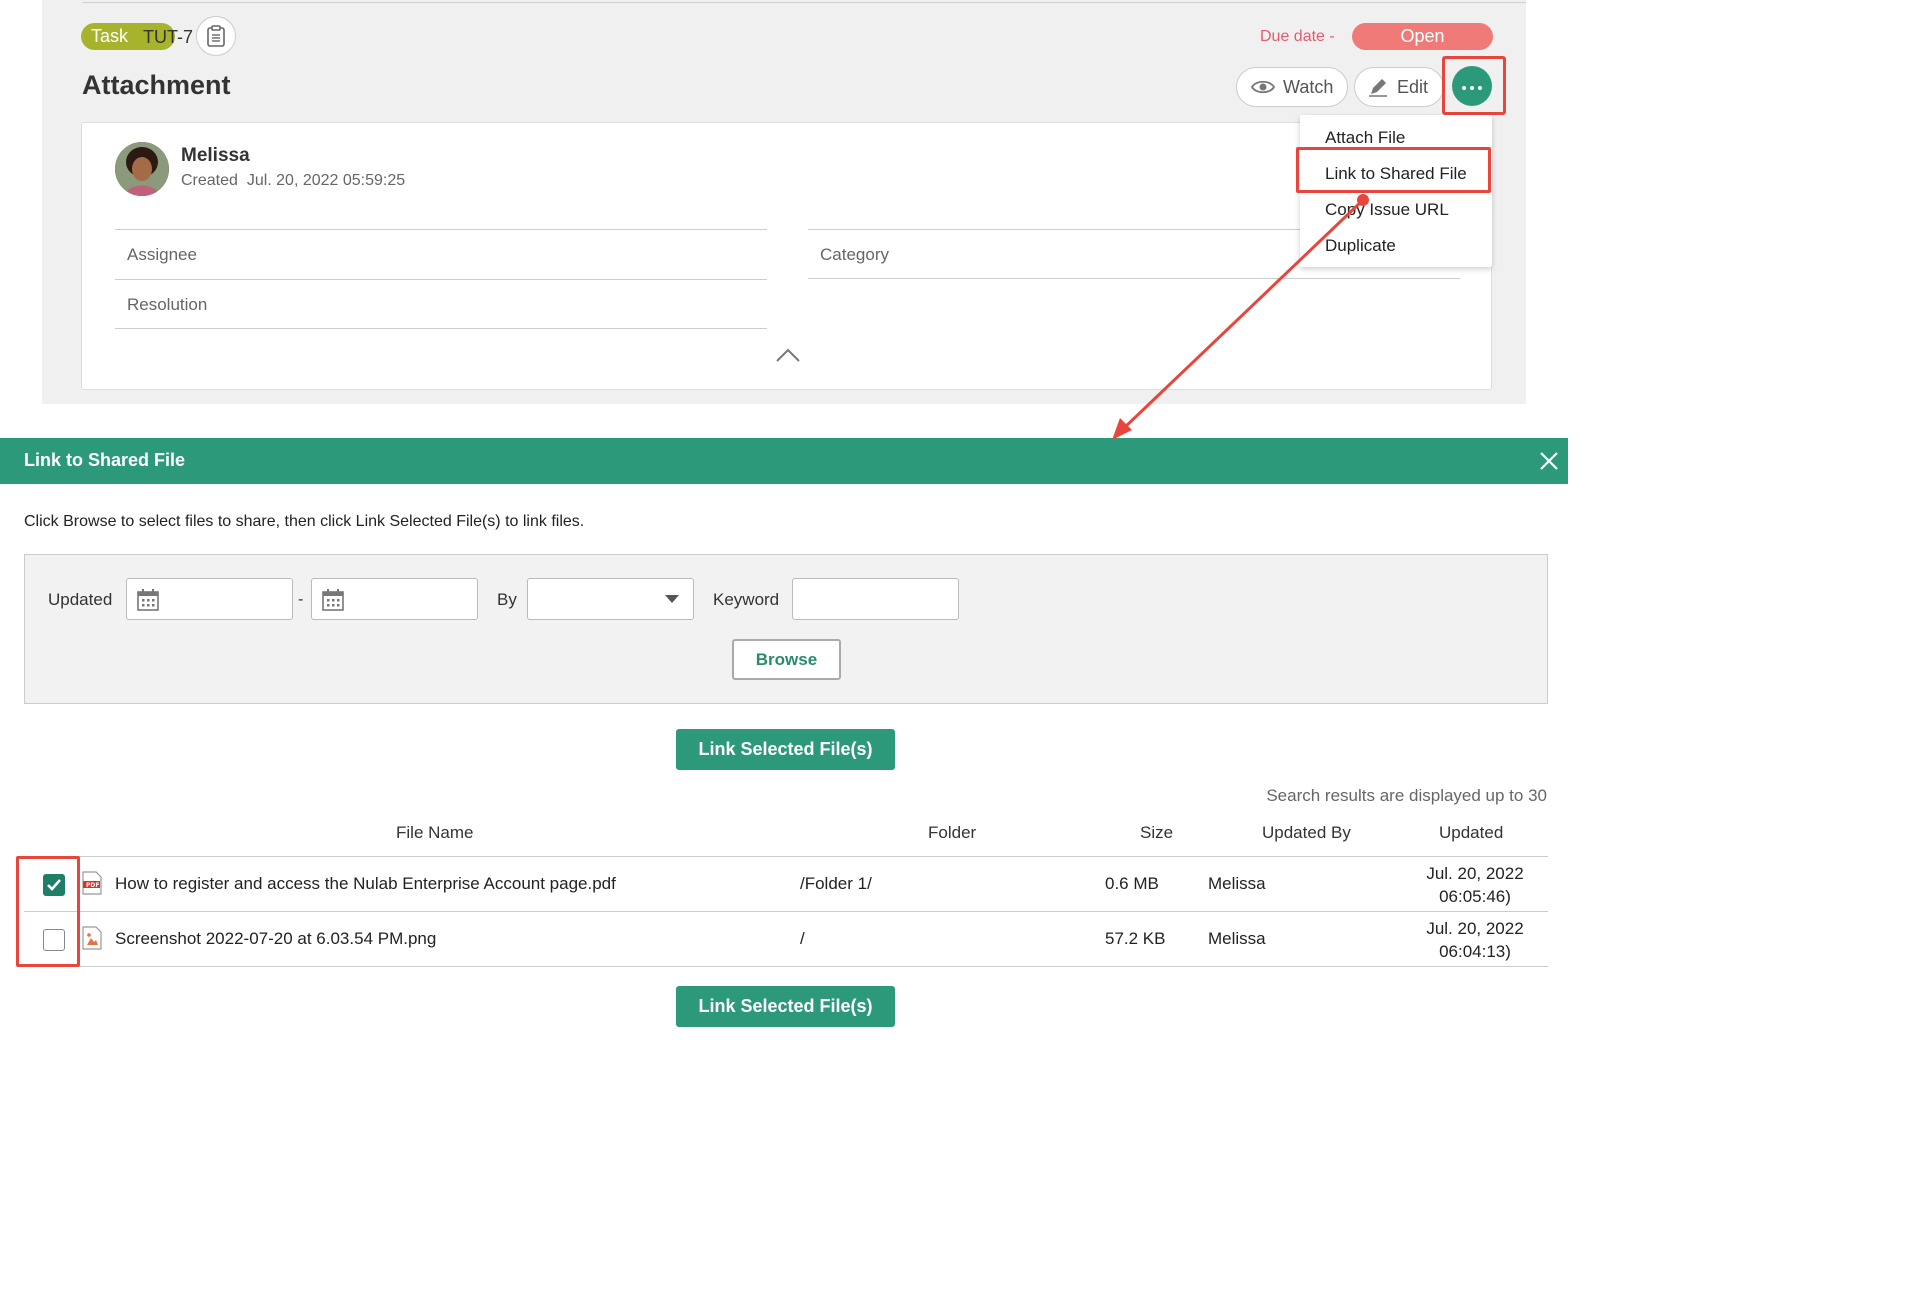  Describe the element at coordinates (1475, 940) in the screenshot. I see `file-updated: Jul. 20, 2022 06:04:13)` at that location.